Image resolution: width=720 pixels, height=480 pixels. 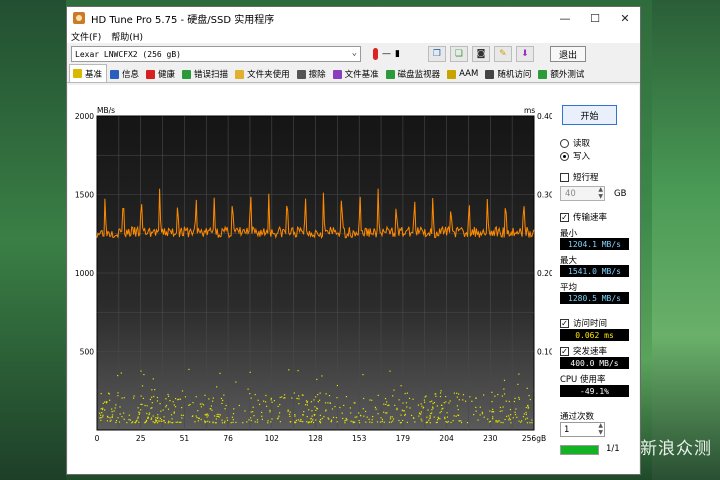 What do you see at coordinates (77, 73) in the screenshot?
I see `bulb-icon` at bounding box center [77, 73].